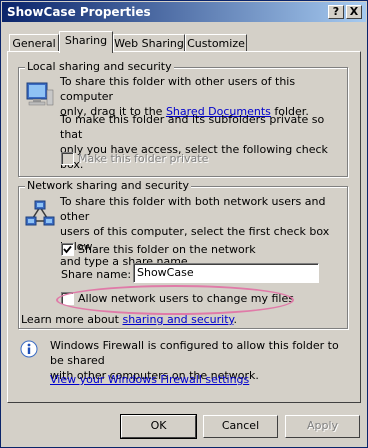  What do you see at coordinates (149, 43) in the screenshot?
I see `tab-web-sharing: Web Sharing` at bounding box center [149, 43].